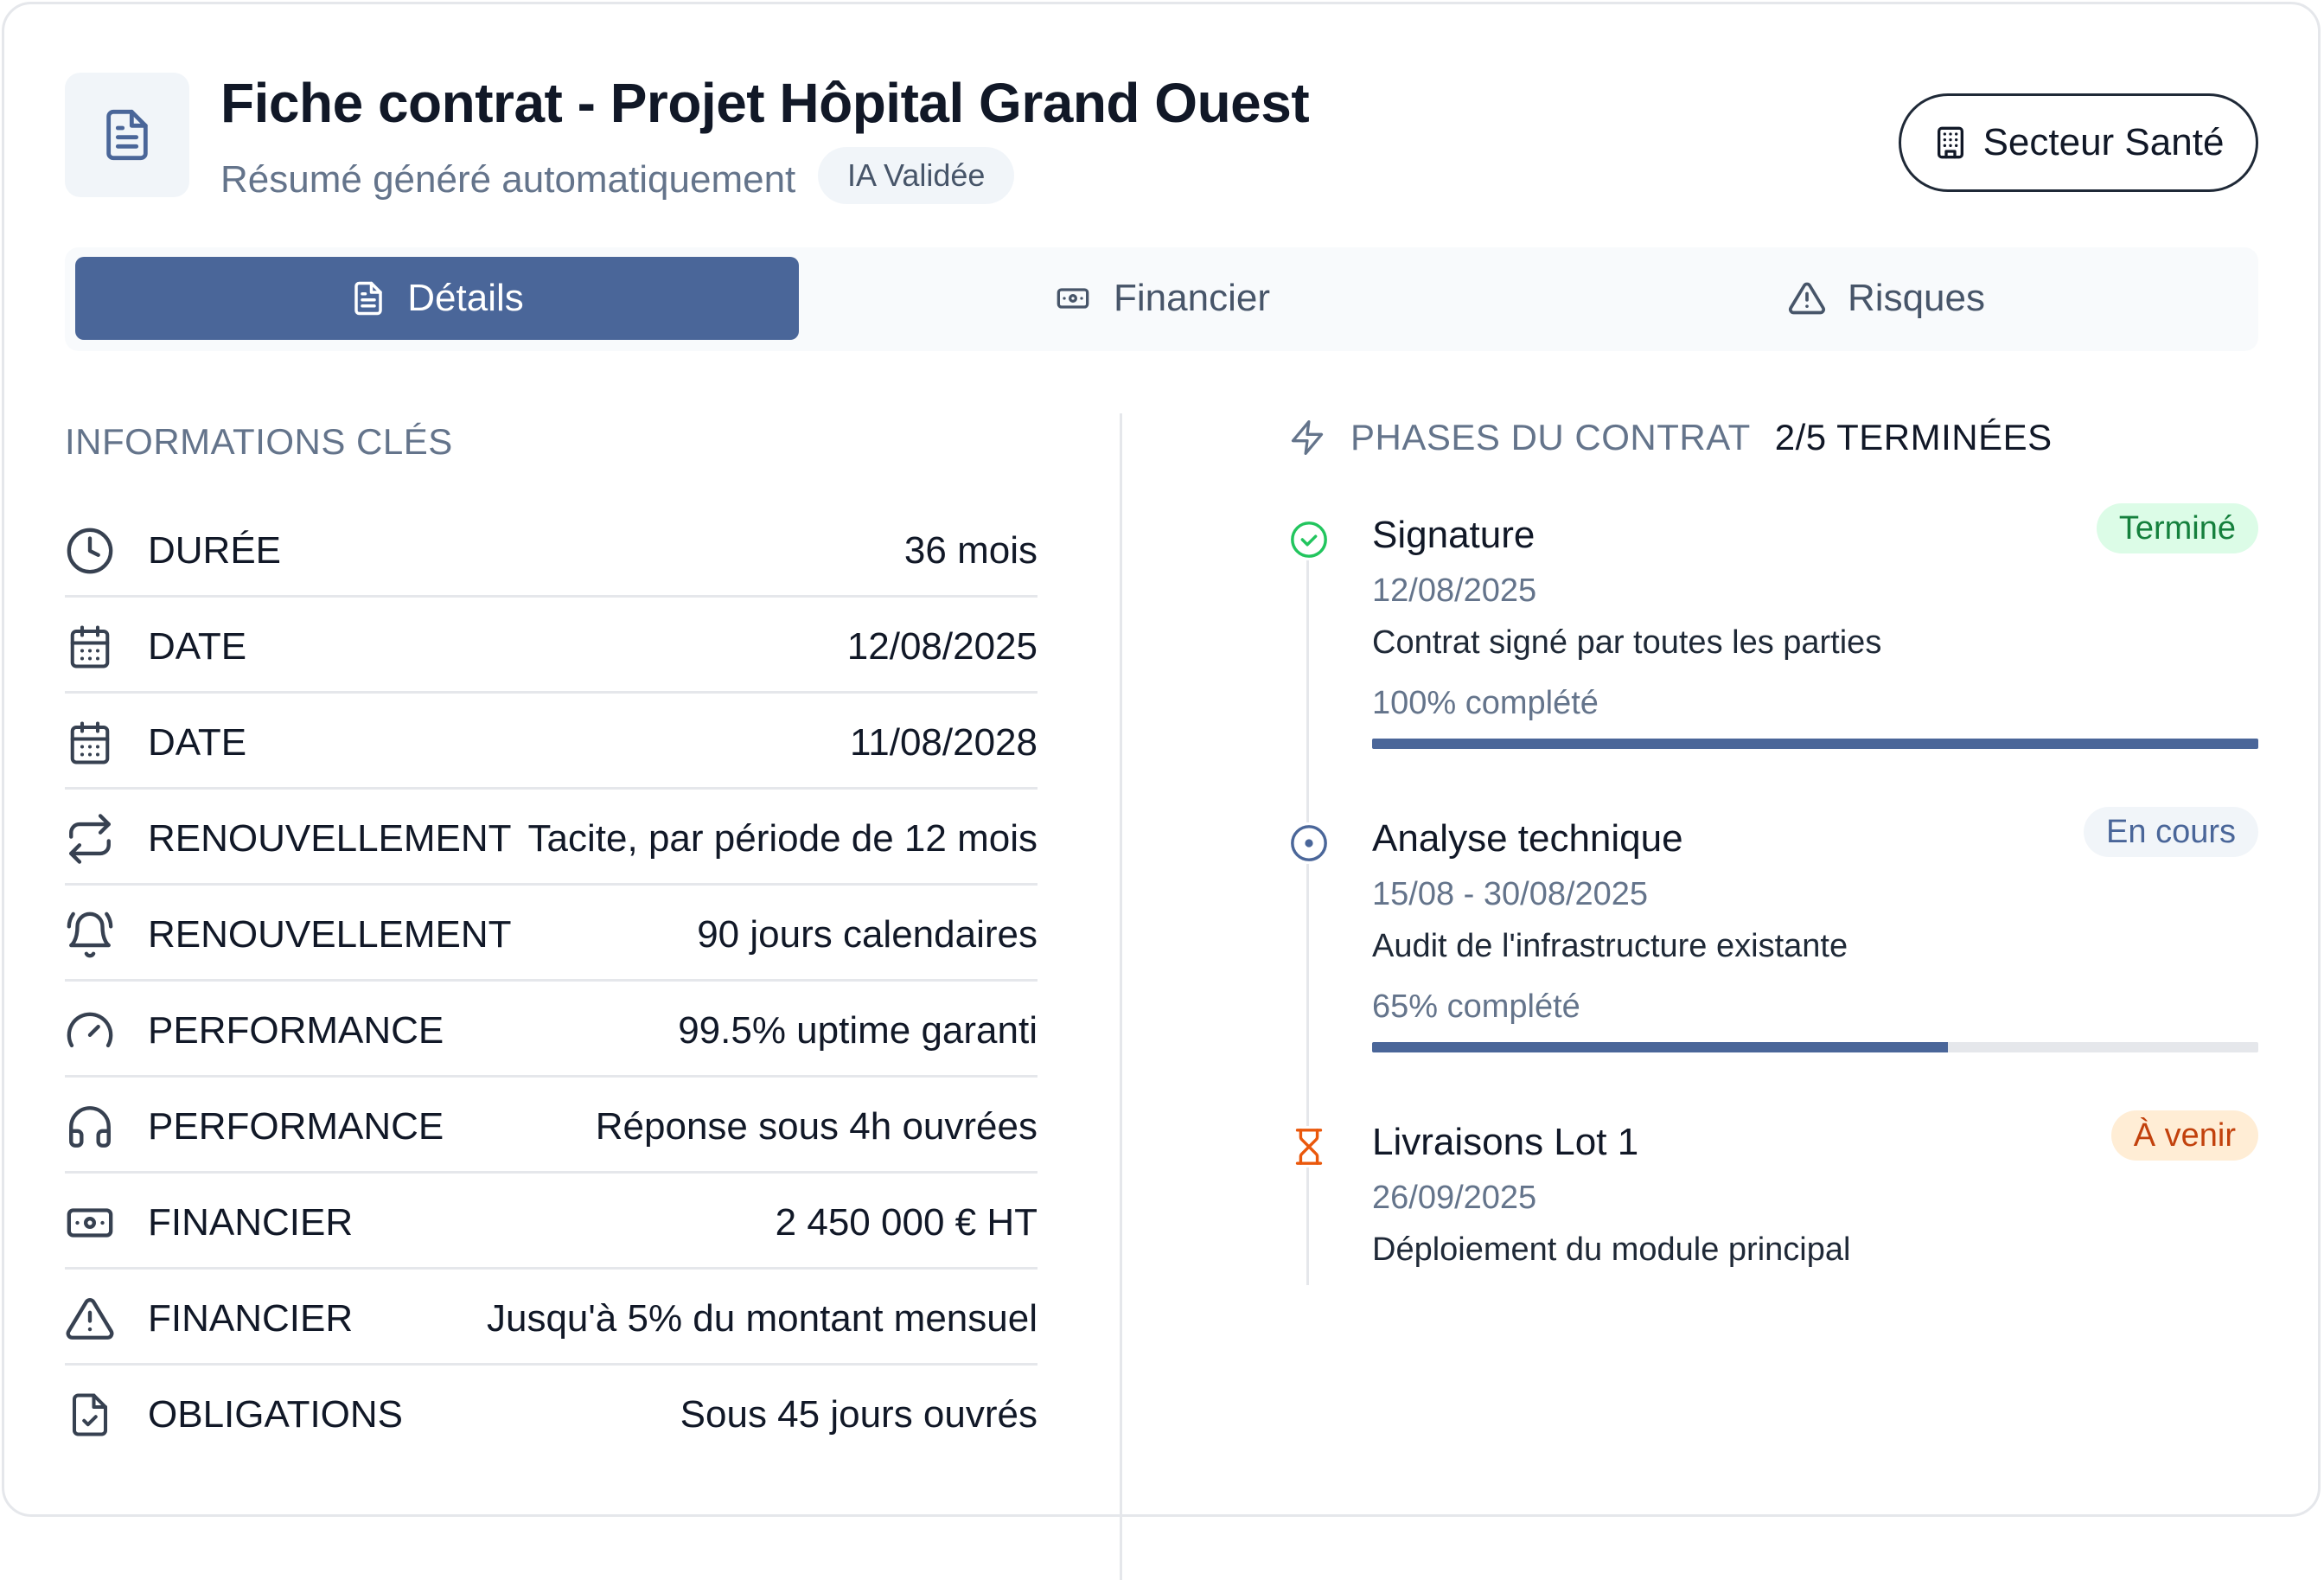  Describe the element at coordinates (1610, 946) in the screenshot. I see `phase-description: Audit de l'infrastructure existante` at that location.